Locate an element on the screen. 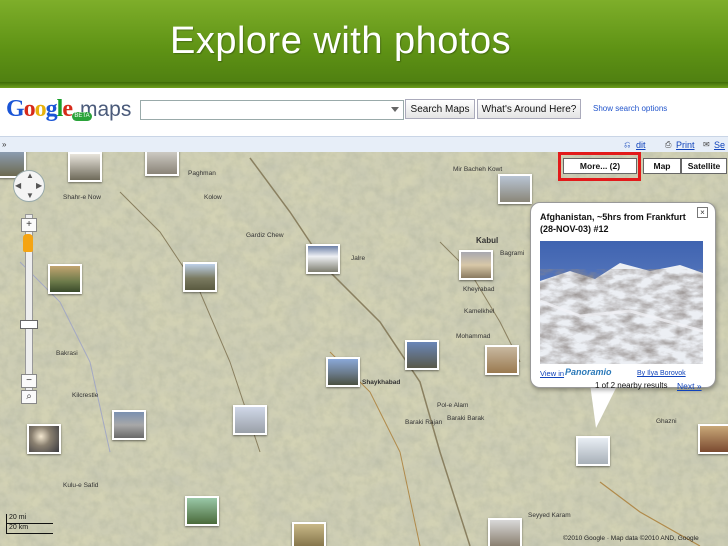  map-scale: 20 mi 20 km is located at coordinates (29, 524).